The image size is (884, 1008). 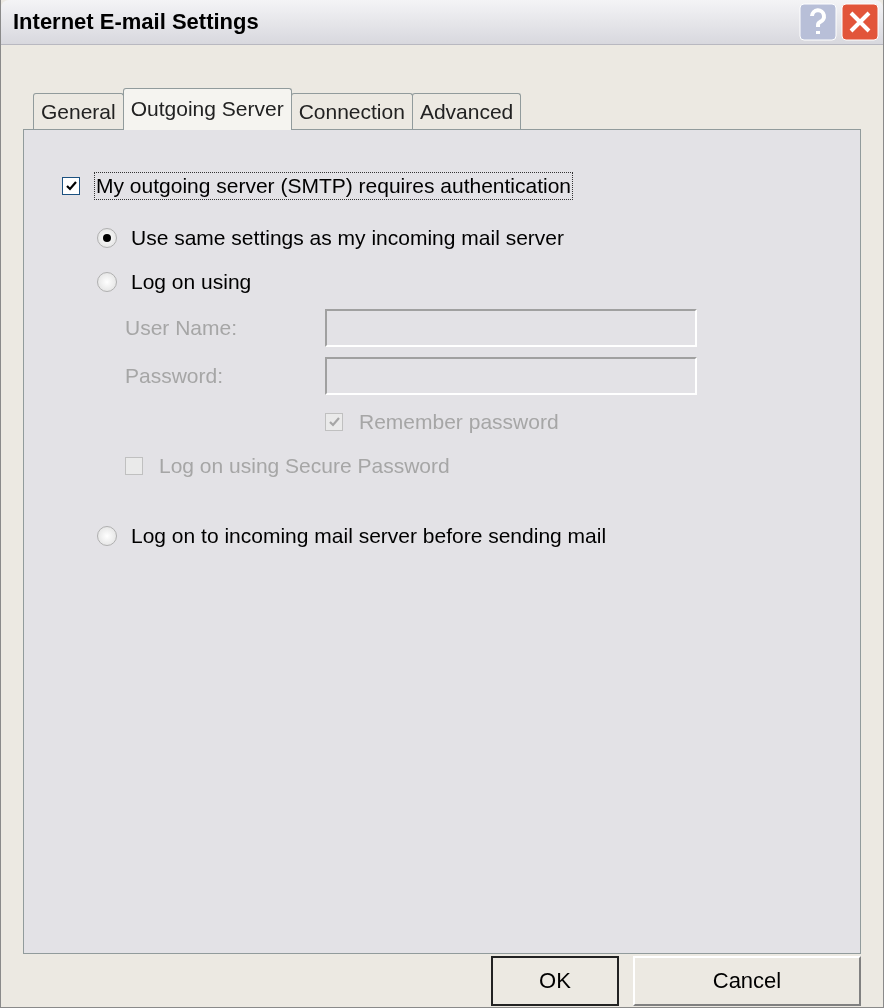 I want to click on field-label: Password:, so click(x=175, y=376).